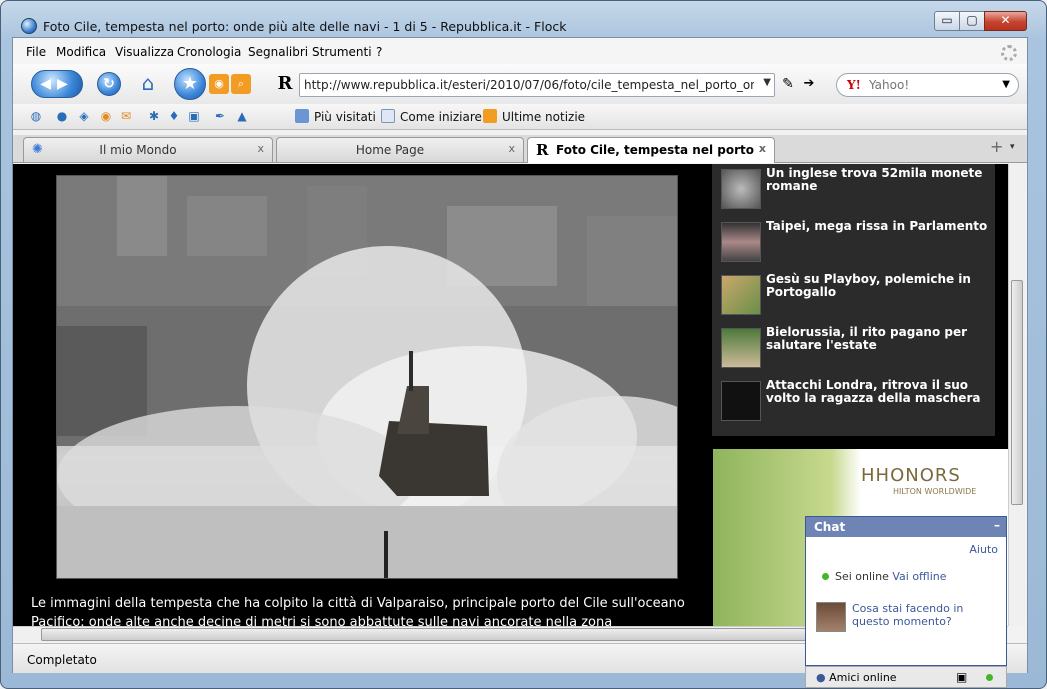 Image resolution: width=1047 pixels, height=689 pixels. Describe the element at coordinates (194, 116) in the screenshot. I see `clipboard-icon: ▣` at that location.